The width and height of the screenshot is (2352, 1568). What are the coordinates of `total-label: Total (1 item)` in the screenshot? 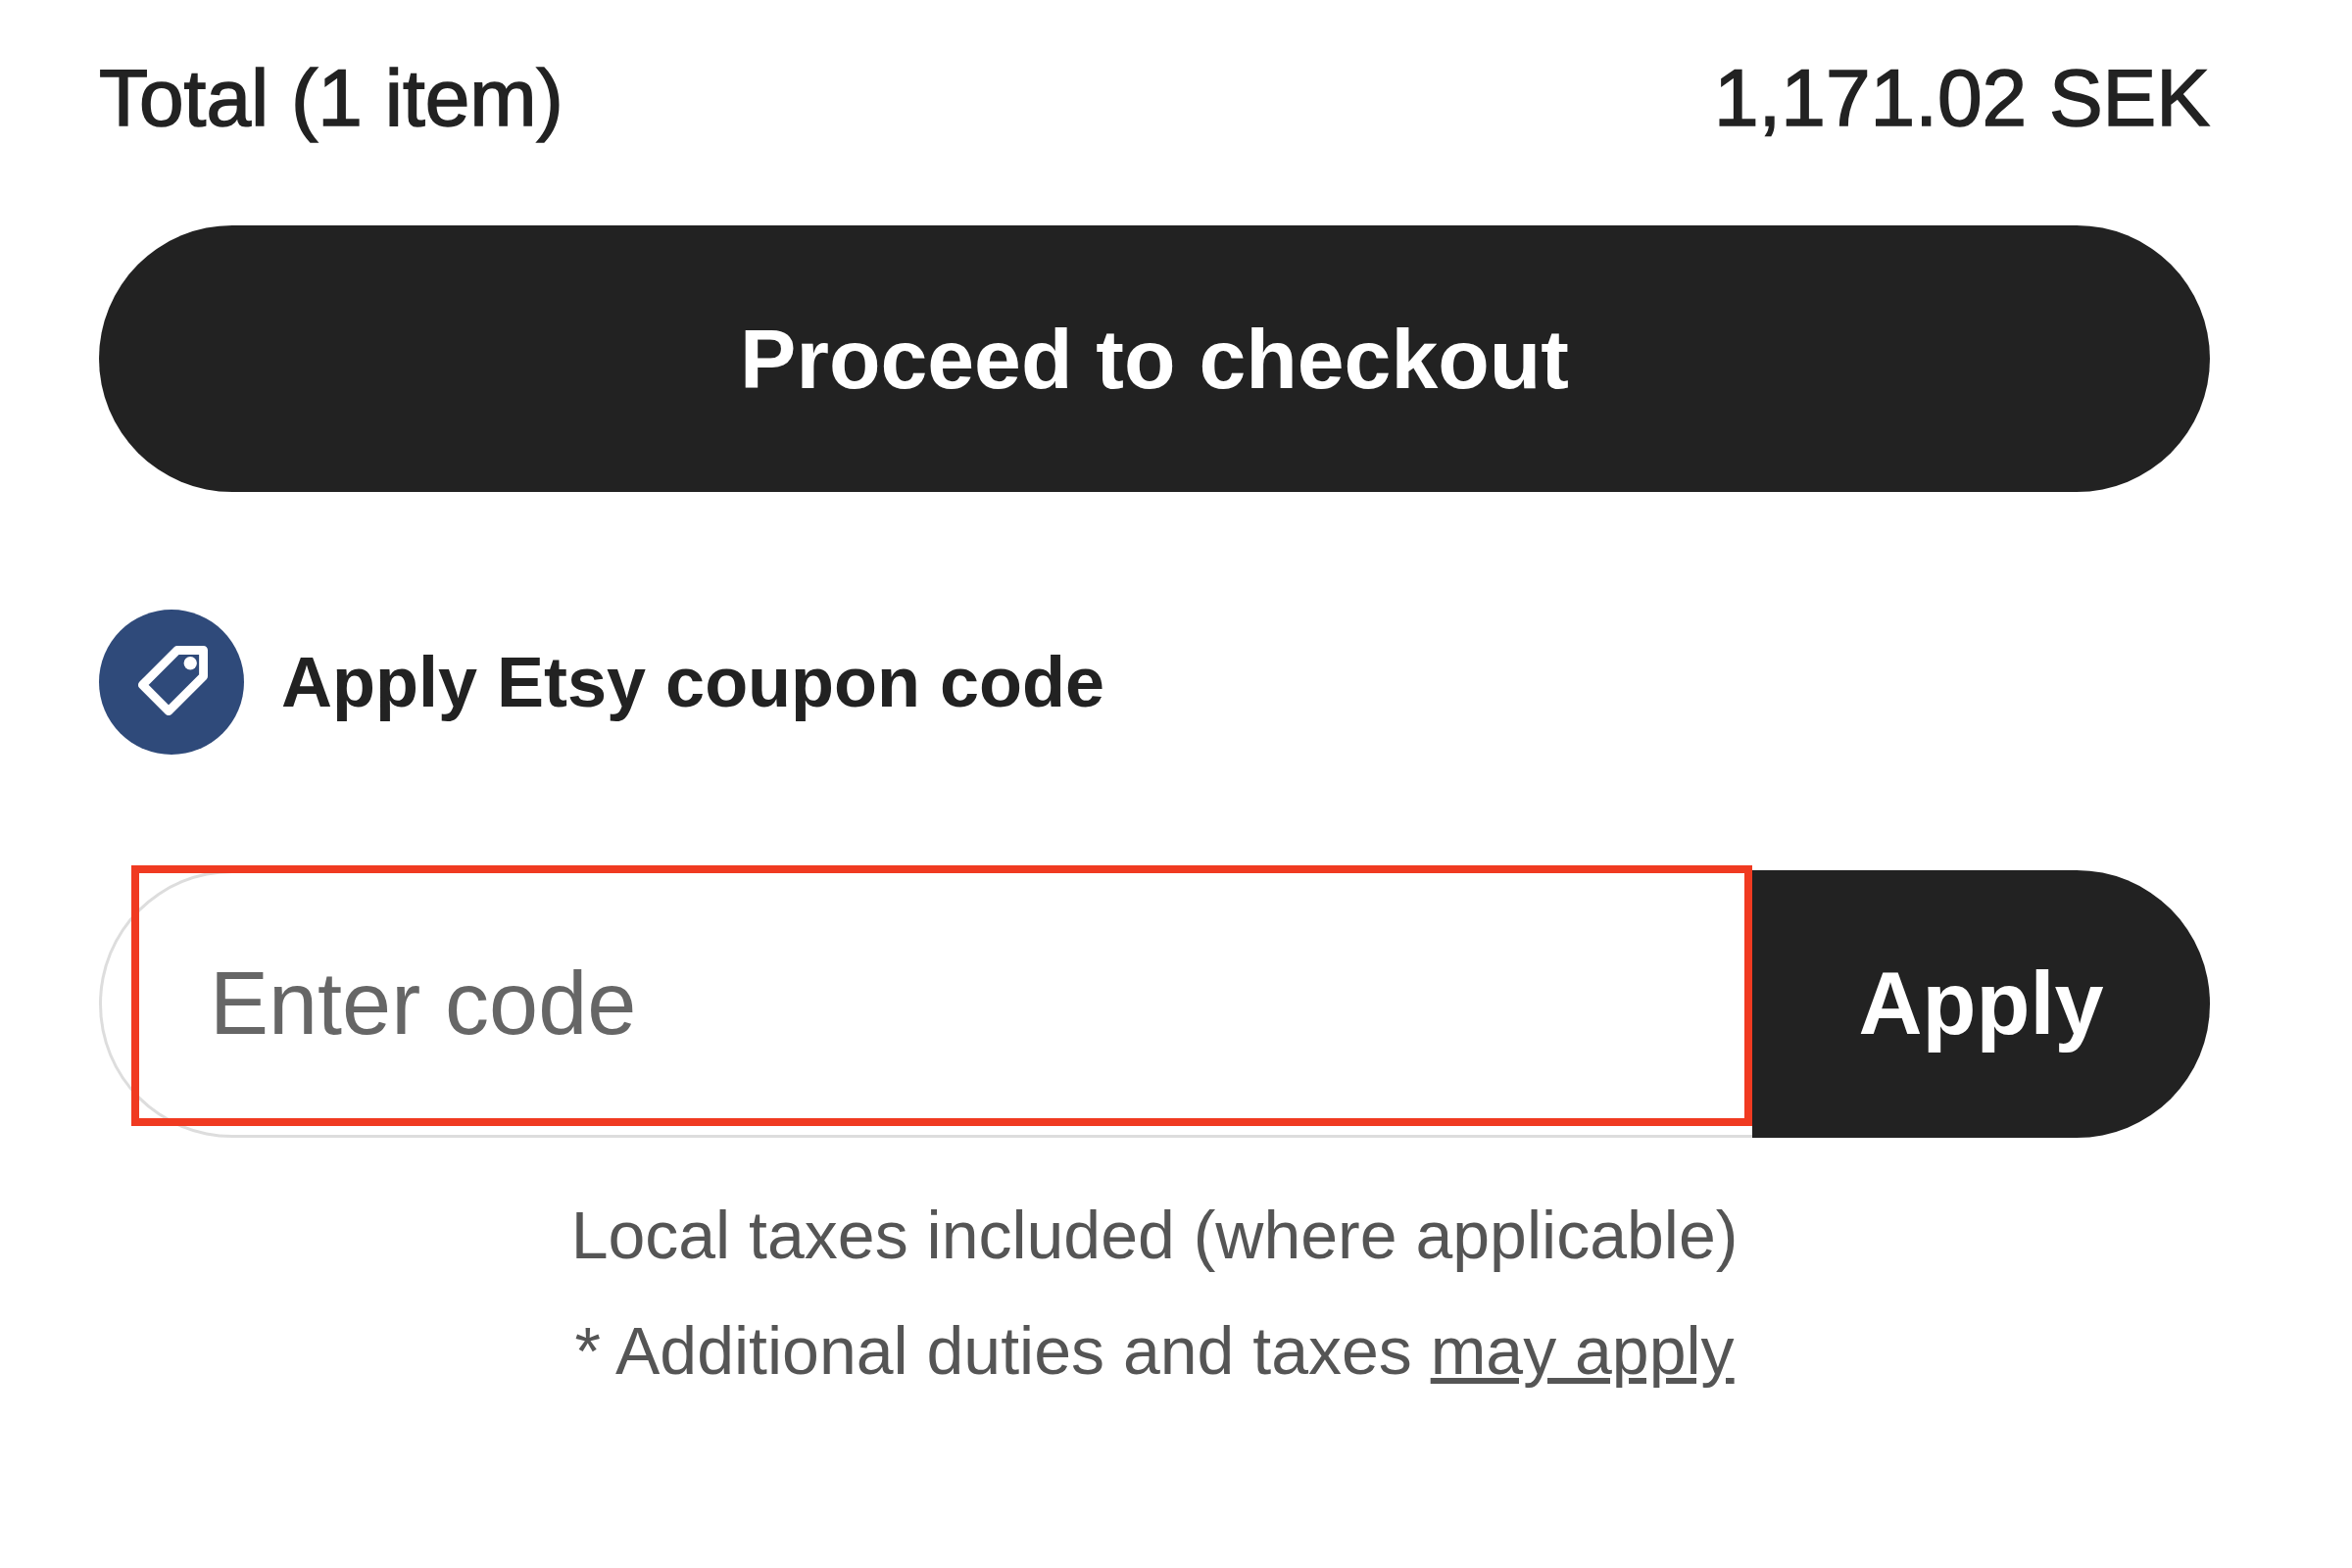 It's located at (331, 98).